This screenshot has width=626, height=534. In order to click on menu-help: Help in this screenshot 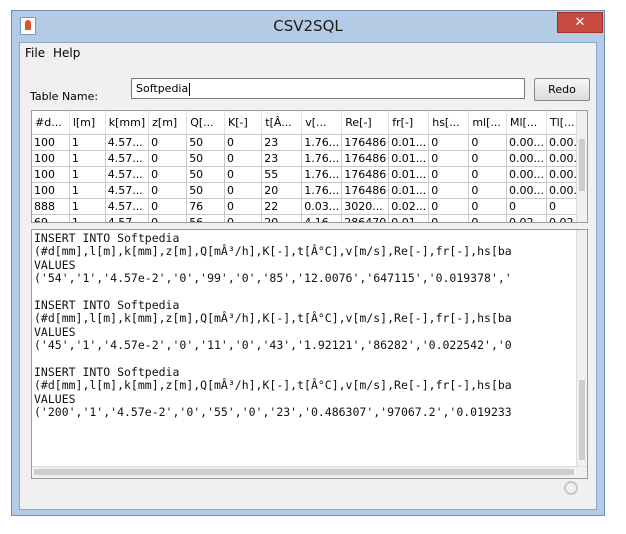, I will do `click(66, 53)`.